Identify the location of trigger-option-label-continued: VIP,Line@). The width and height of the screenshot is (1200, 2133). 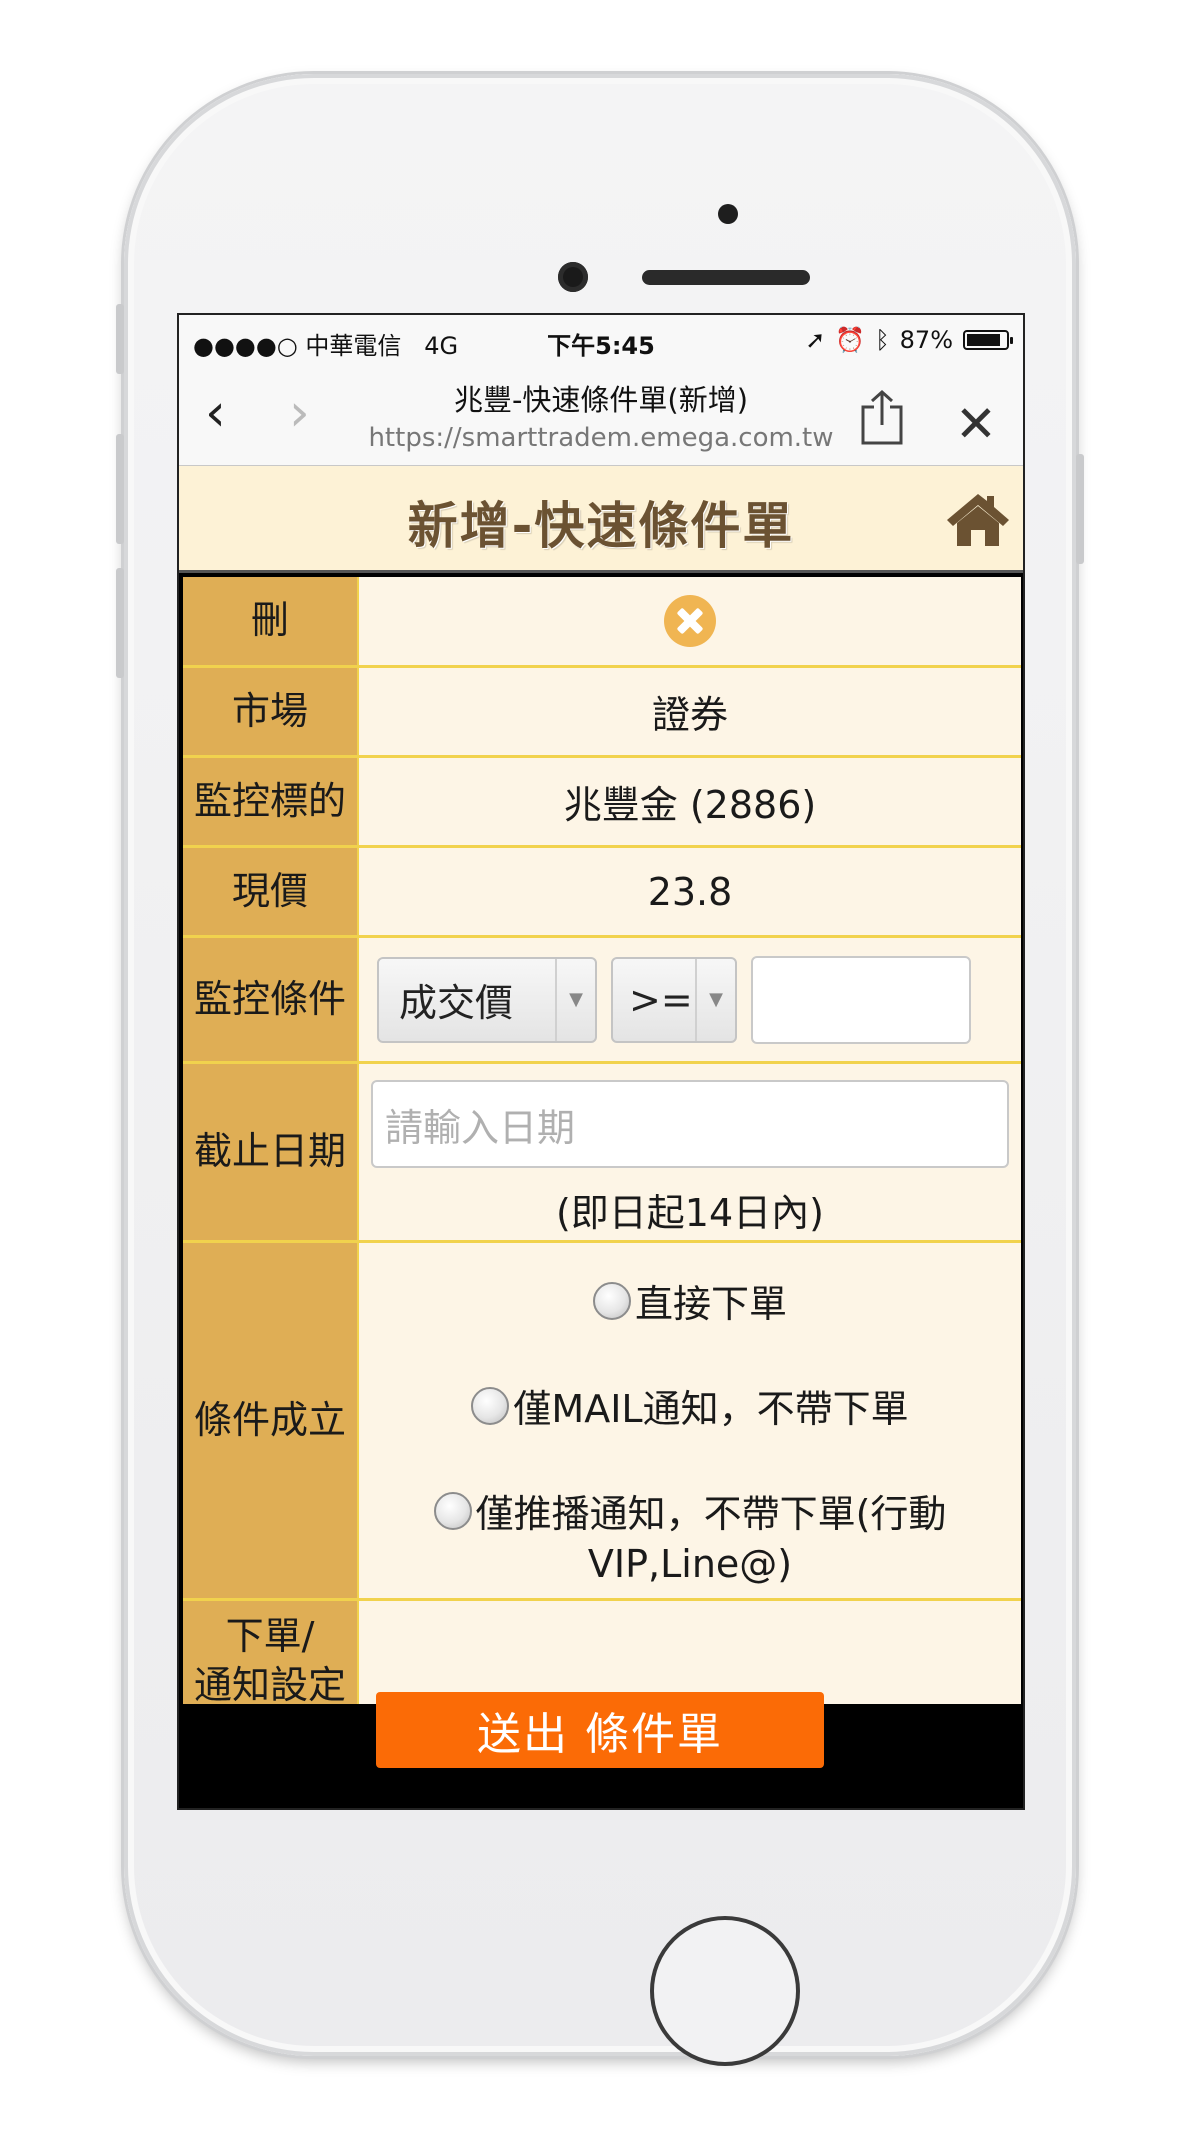
(690, 1564).